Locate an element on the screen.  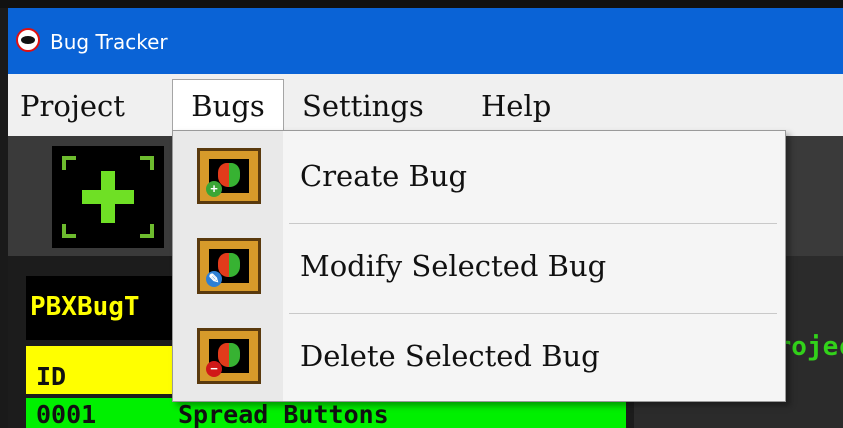
add-badge-icon: + is located at coordinates (214, 189).